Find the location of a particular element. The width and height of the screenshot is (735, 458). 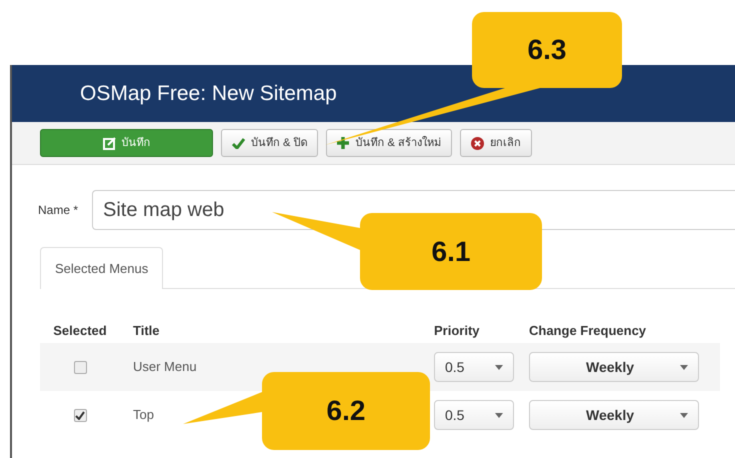

menu-title: Top is located at coordinates (143, 415).